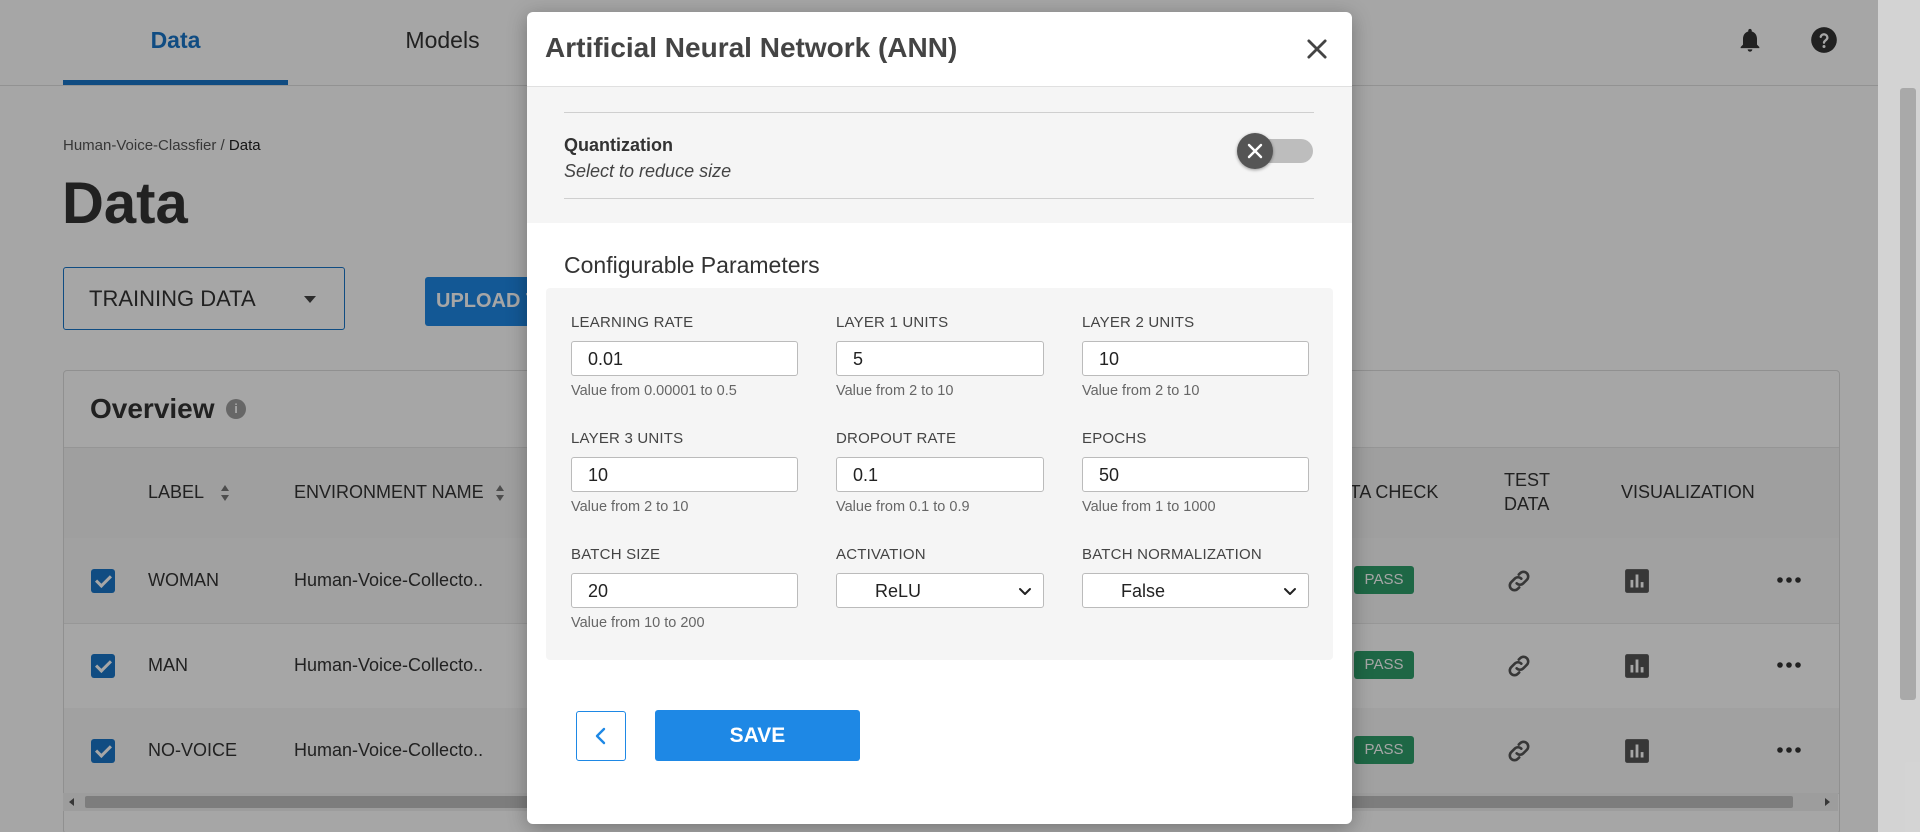 The image size is (1920, 832). I want to click on quantization-toggle, so click(1276, 151).